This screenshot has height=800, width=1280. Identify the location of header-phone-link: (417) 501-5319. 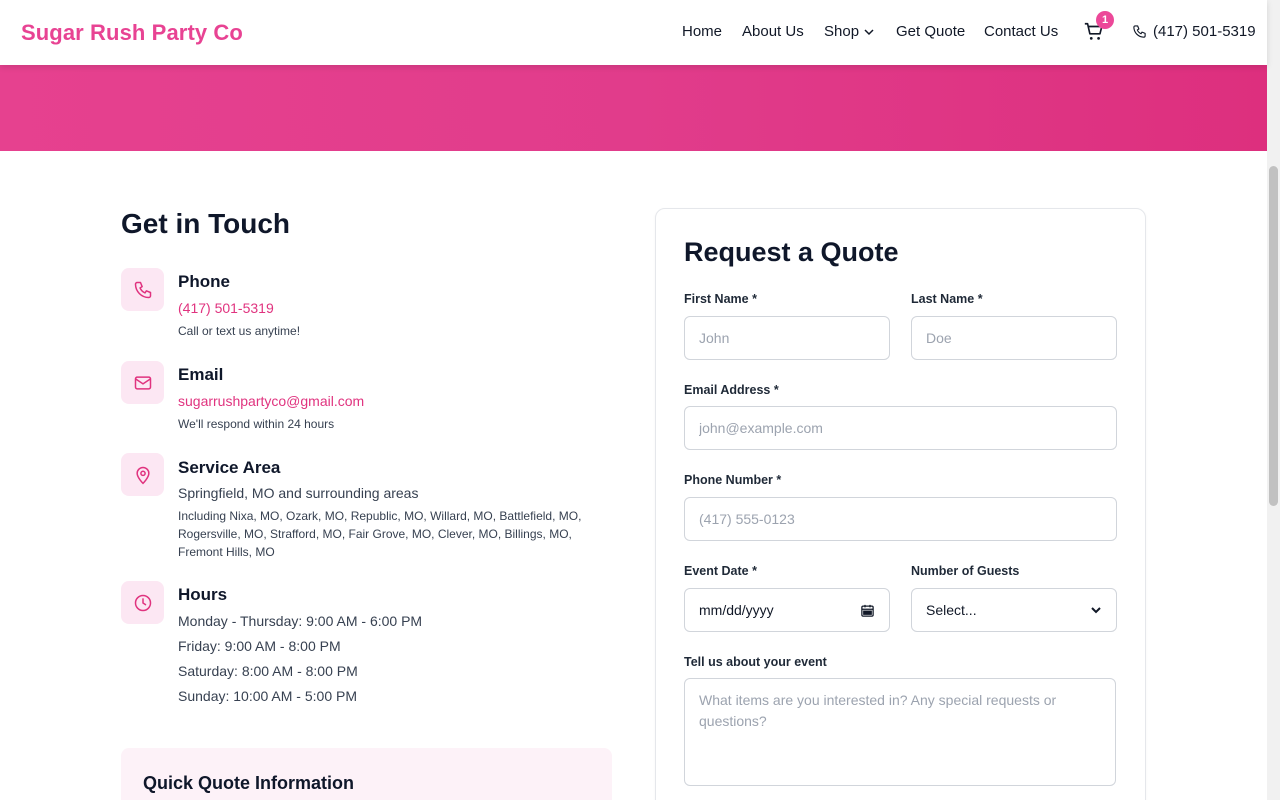
(1194, 31).